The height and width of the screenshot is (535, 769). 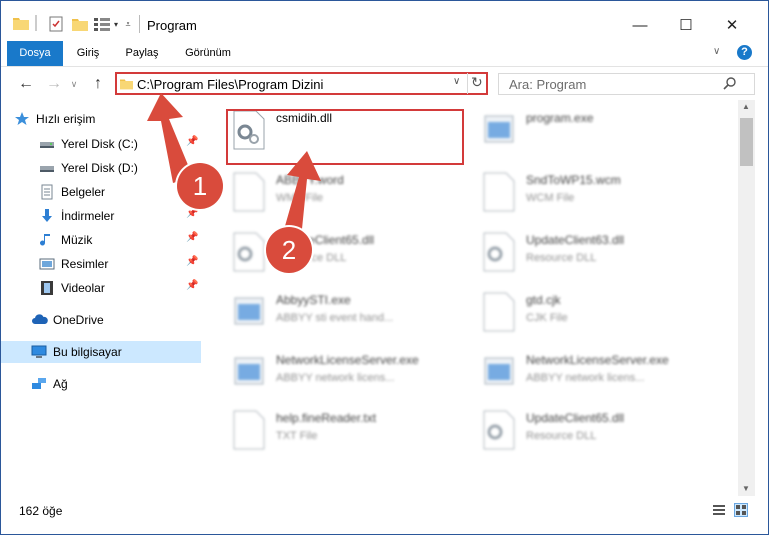 I want to click on step-badge-2: 2, so click(x=289, y=250).